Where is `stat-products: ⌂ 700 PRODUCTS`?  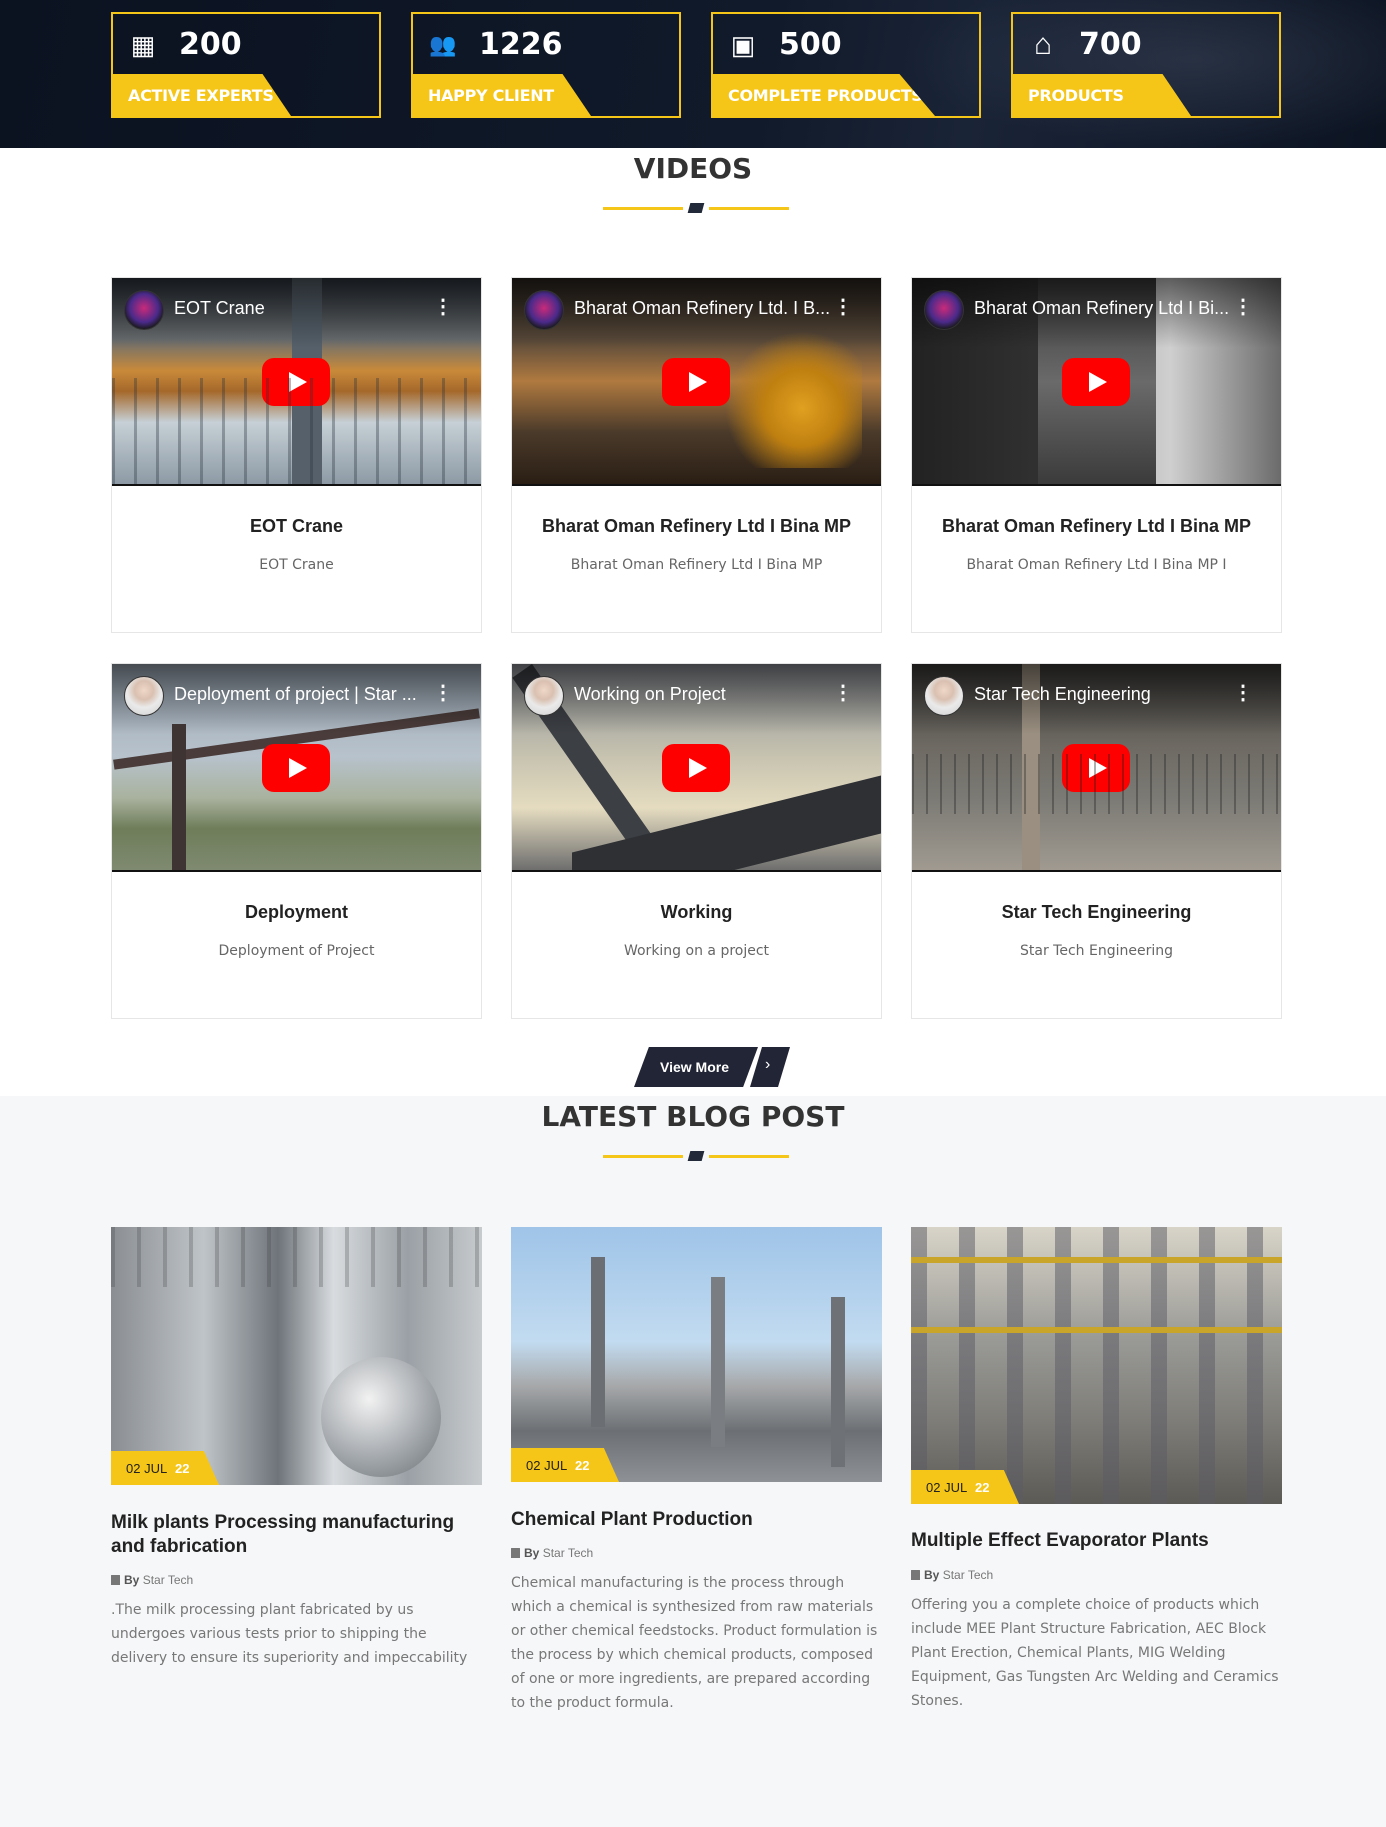
stat-products: ⌂ 700 PRODUCTS is located at coordinates (1146, 65).